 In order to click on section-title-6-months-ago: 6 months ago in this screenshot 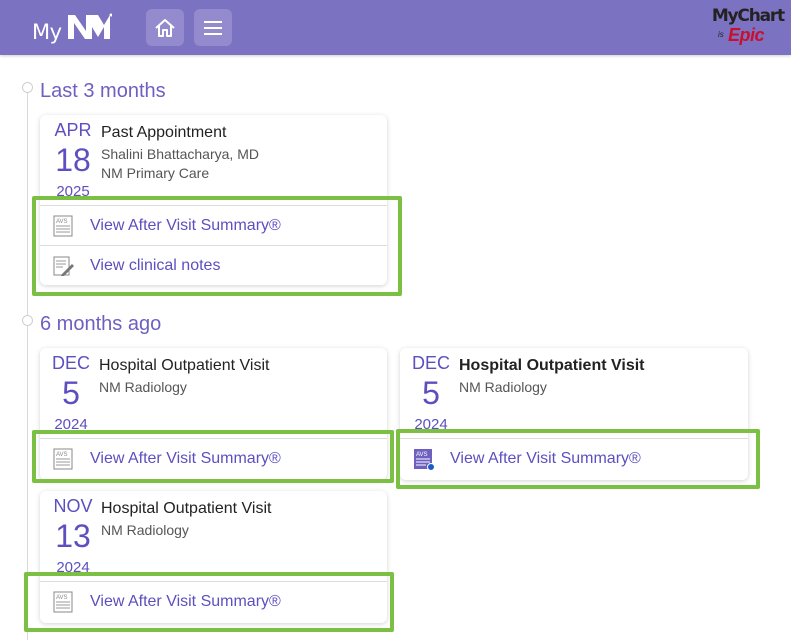, I will do `click(101, 324)`.